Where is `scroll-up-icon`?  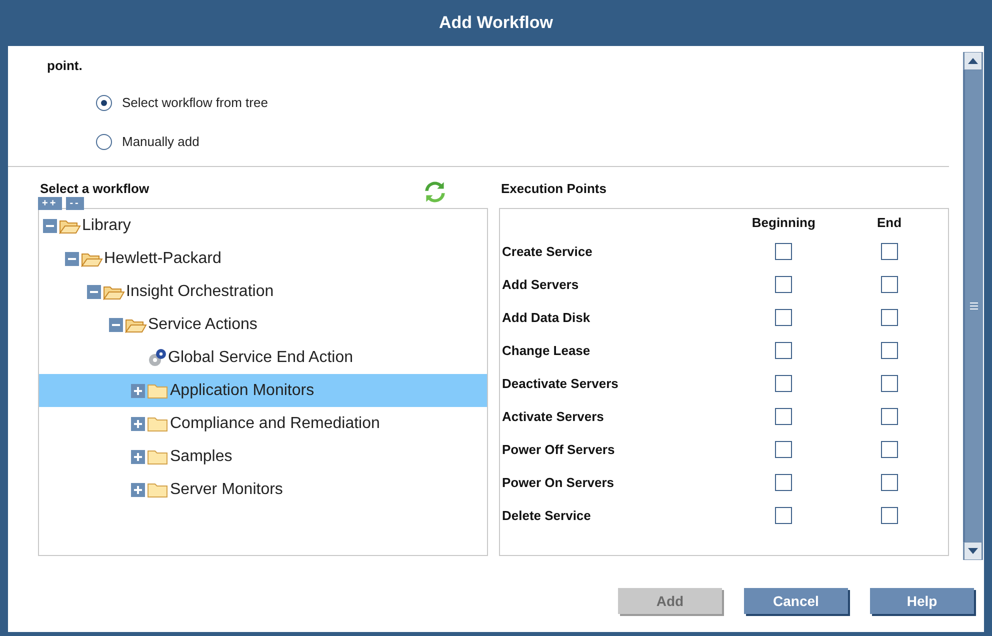 scroll-up-icon is located at coordinates (973, 61).